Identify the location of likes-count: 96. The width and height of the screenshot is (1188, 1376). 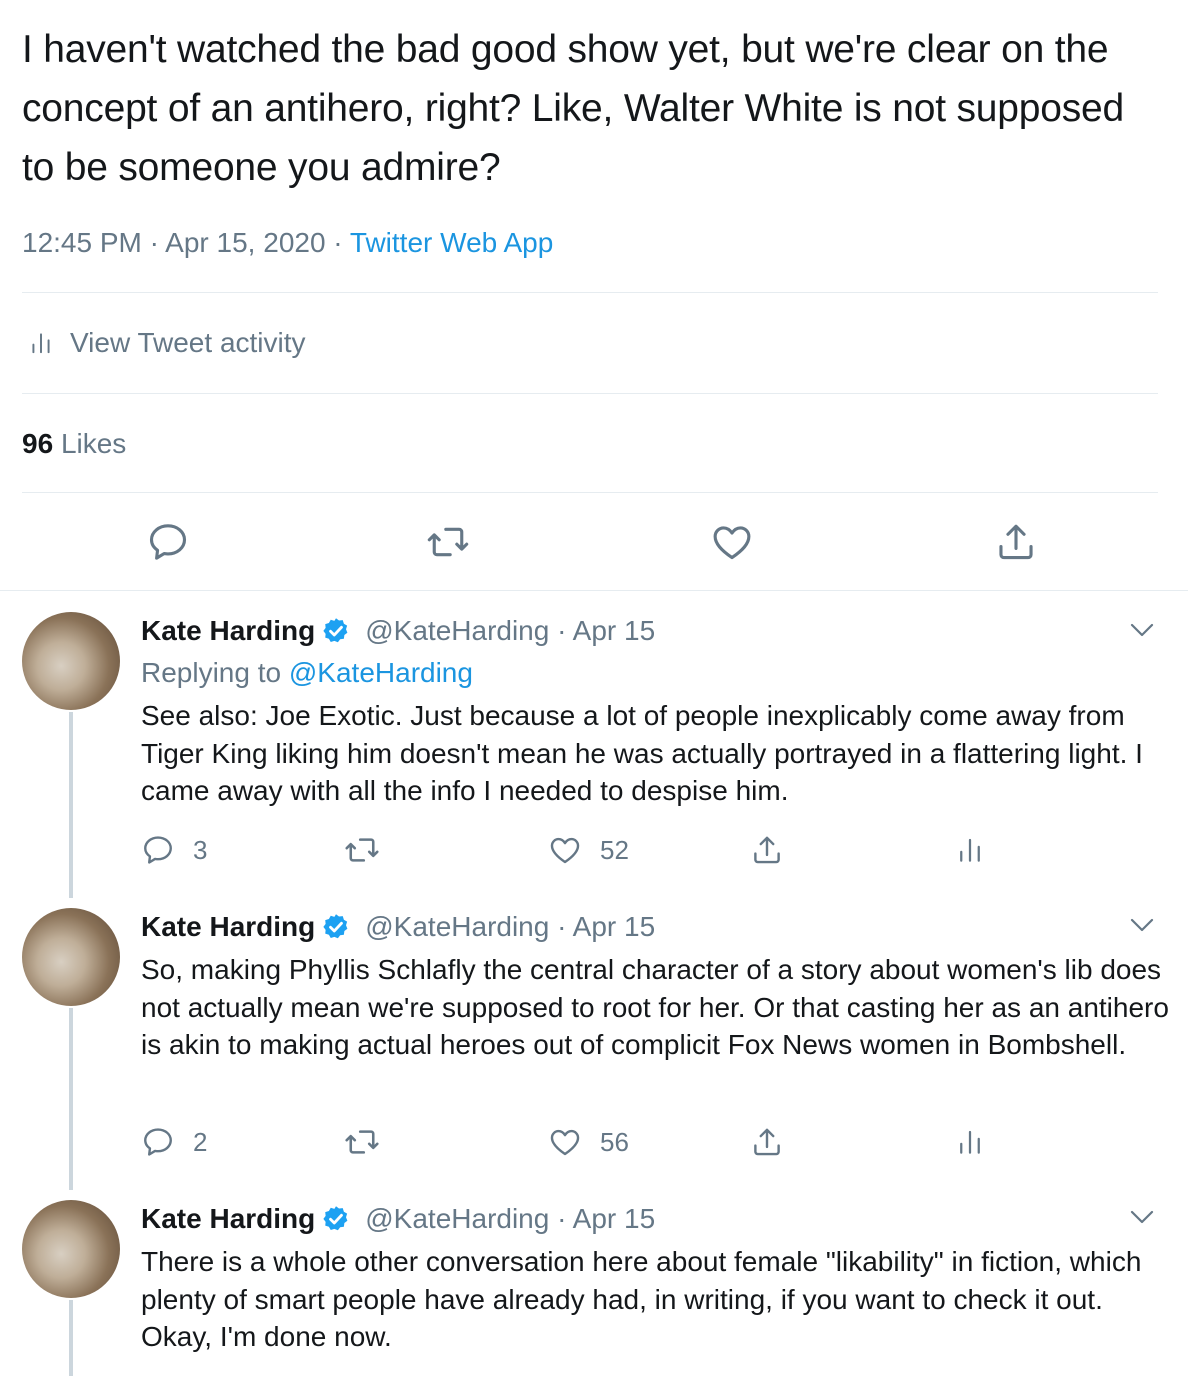
(38, 443).